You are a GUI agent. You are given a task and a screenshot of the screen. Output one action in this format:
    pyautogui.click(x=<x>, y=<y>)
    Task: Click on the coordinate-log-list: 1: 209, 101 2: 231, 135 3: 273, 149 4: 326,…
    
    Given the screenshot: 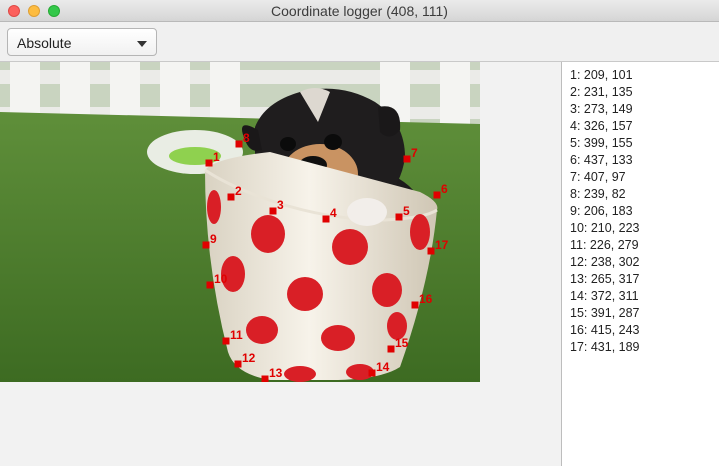 What is the action you would take?
    pyautogui.click(x=640, y=209)
    